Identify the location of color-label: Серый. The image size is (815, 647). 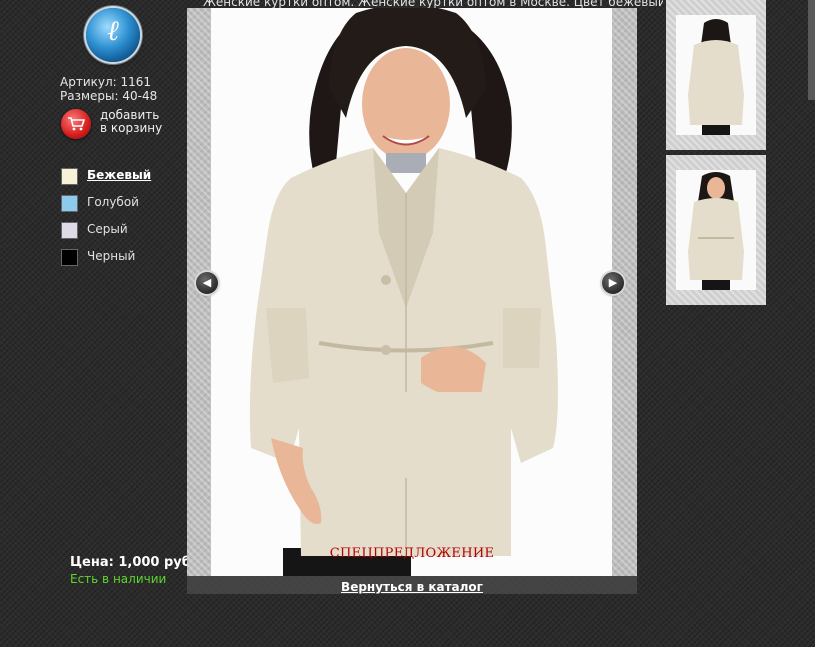
(107, 229).